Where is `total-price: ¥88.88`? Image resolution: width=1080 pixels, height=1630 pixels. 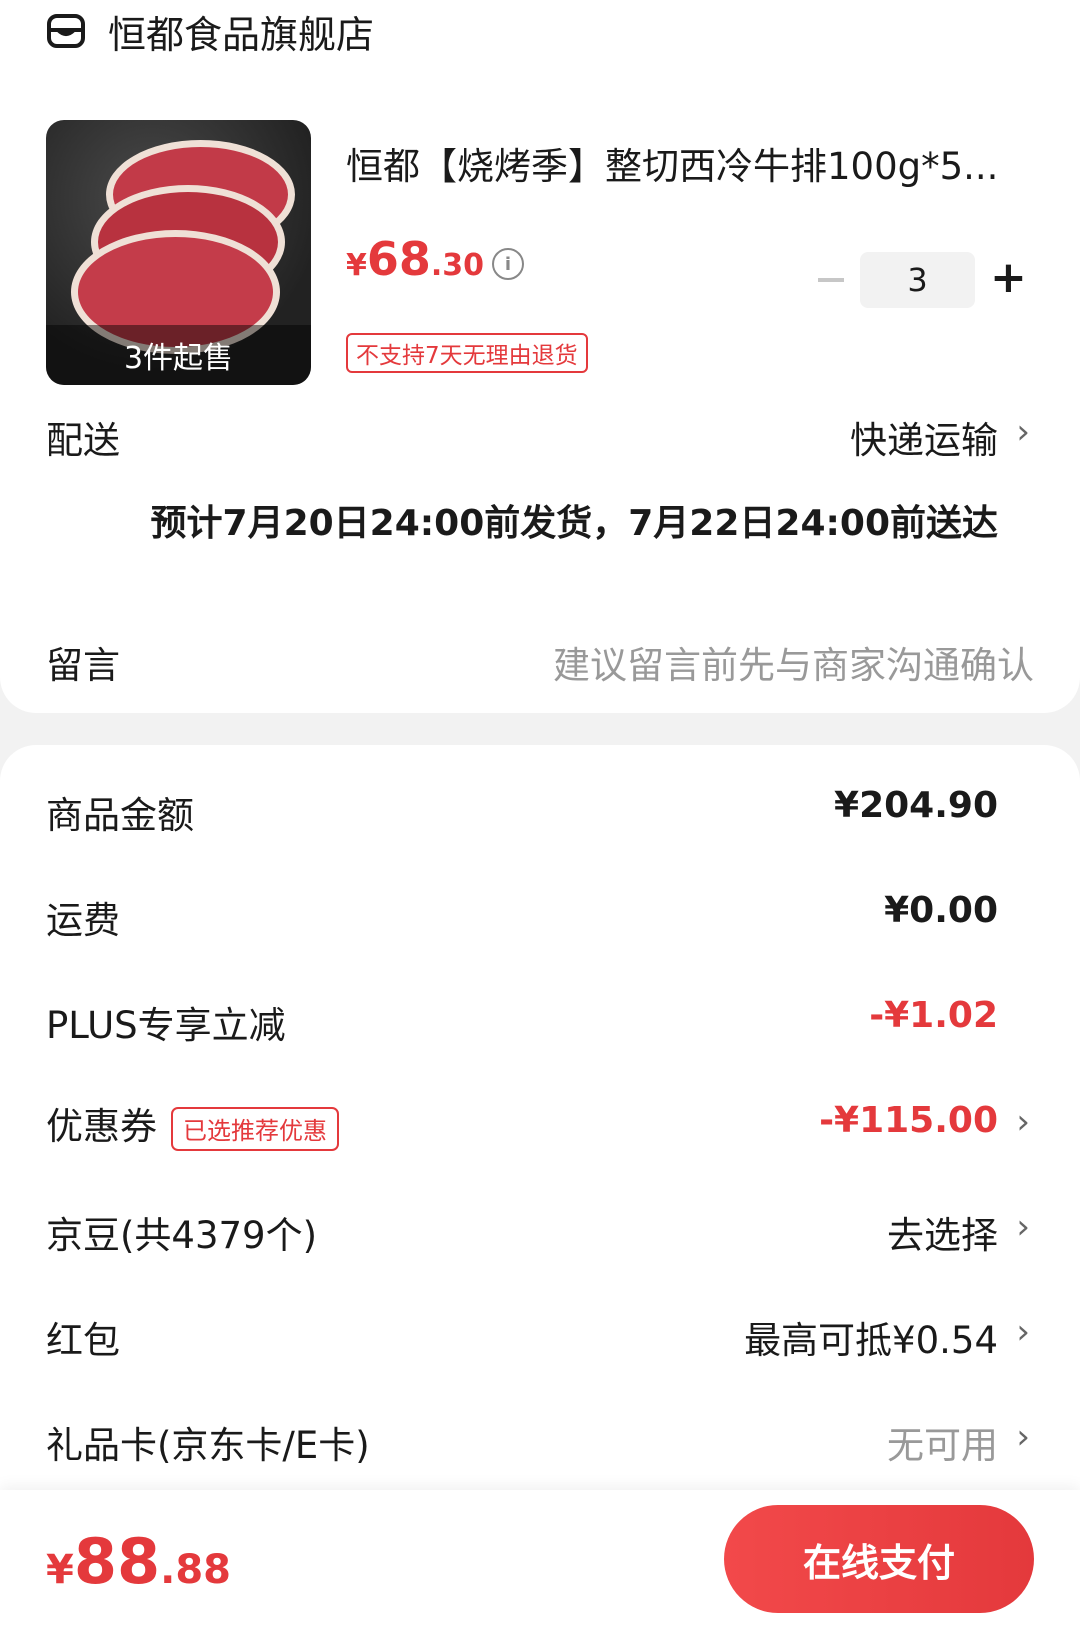 total-price: ¥88.88 is located at coordinates (138, 1561).